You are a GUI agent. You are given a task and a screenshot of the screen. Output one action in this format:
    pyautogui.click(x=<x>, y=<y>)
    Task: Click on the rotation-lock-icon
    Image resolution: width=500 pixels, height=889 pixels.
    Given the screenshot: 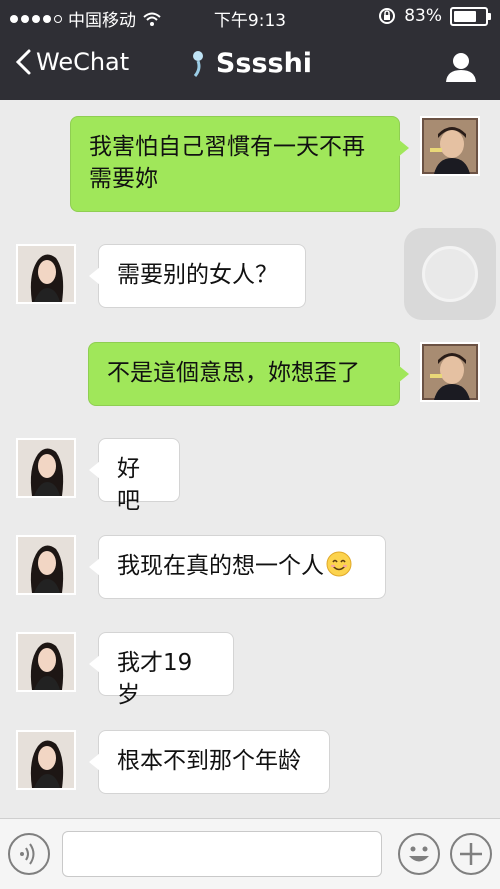 What is the action you would take?
    pyautogui.click(x=387, y=16)
    